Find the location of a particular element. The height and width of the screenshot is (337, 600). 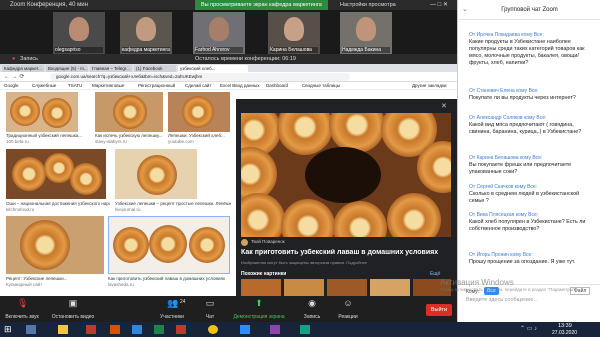

chat-label: Чат is located at coordinates (210, 317).